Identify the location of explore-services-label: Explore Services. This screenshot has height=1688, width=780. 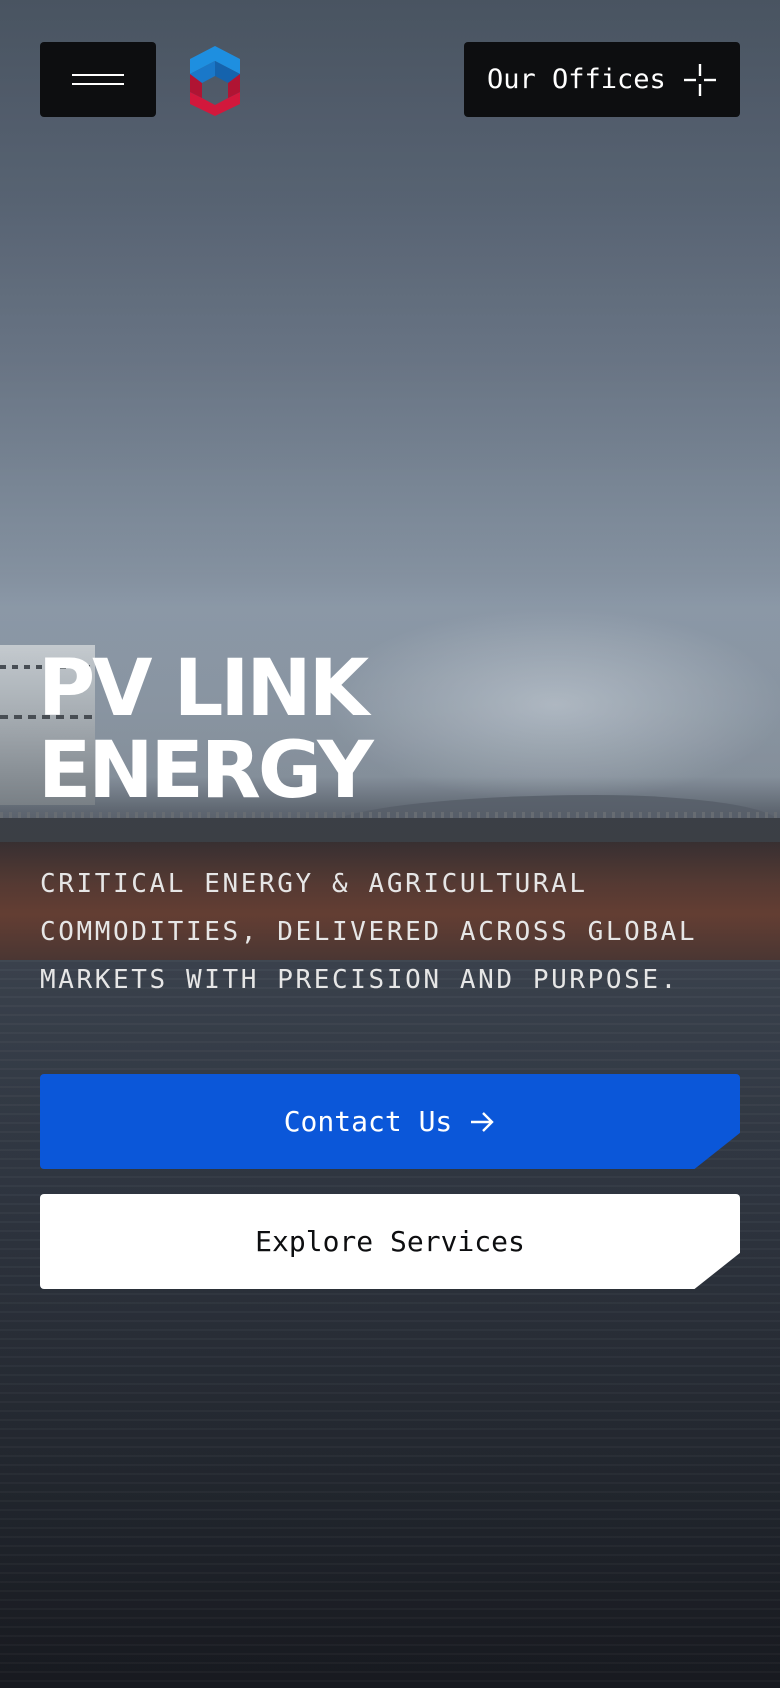
(390, 1241).